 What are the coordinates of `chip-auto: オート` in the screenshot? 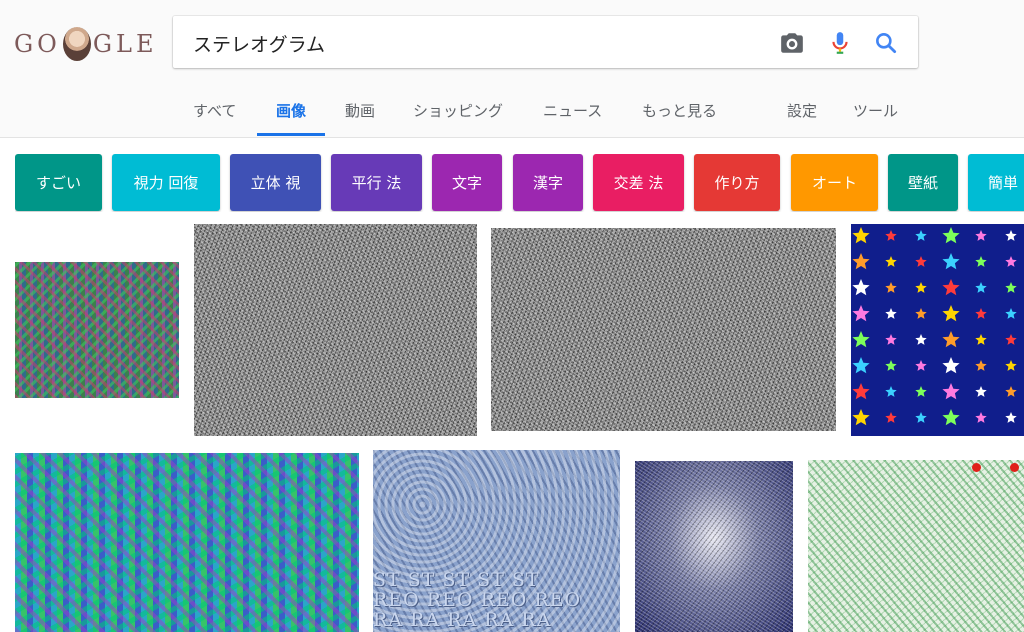 It's located at (834, 182).